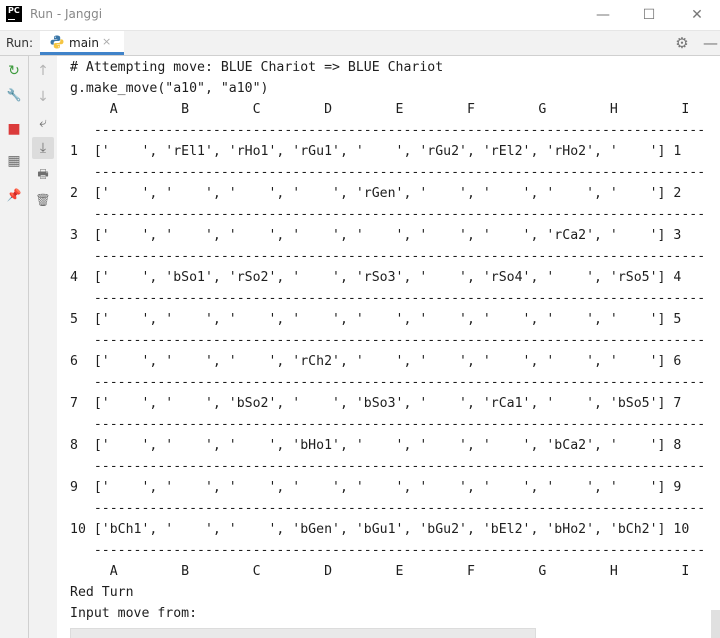 Image resolution: width=720 pixels, height=638 pixels. Describe the element at coordinates (715, 624) in the screenshot. I see `console-scrollbar` at that location.